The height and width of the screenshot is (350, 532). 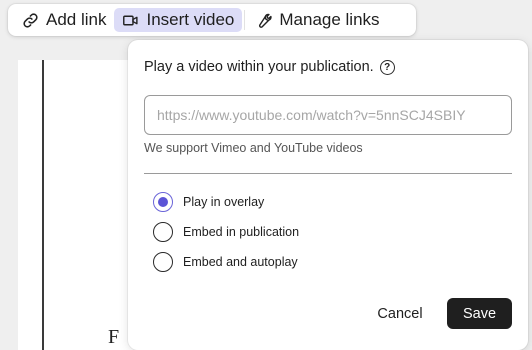 I want to click on link-icon, so click(x=30, y=20).